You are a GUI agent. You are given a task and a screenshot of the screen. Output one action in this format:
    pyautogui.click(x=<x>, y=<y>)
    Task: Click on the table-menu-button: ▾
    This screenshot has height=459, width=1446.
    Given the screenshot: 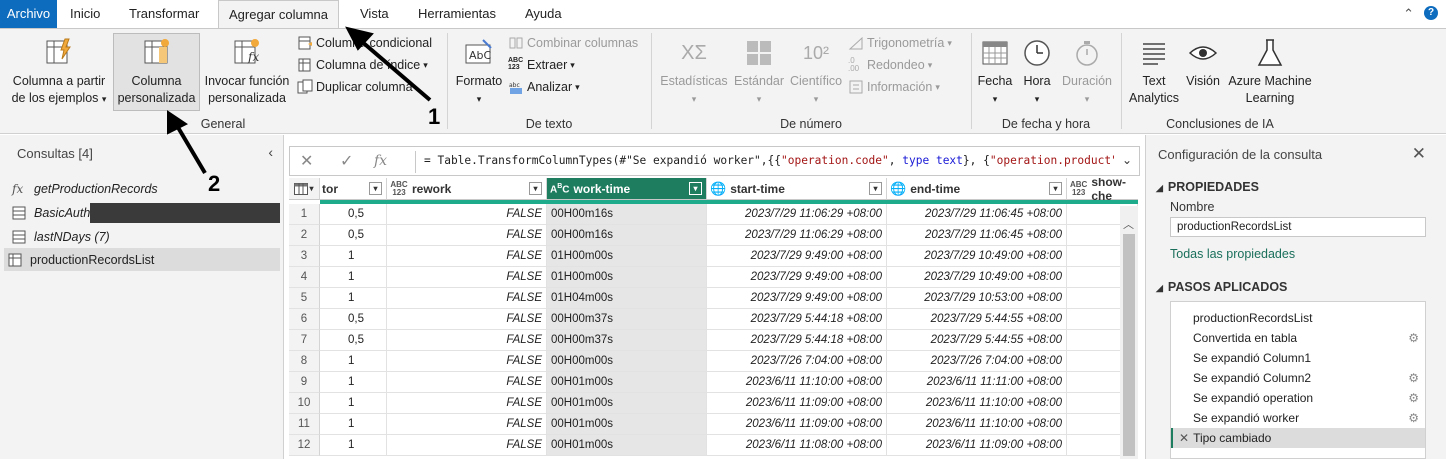 What is the action you would take?
    pyautogui.click(x=304, y=189)
    